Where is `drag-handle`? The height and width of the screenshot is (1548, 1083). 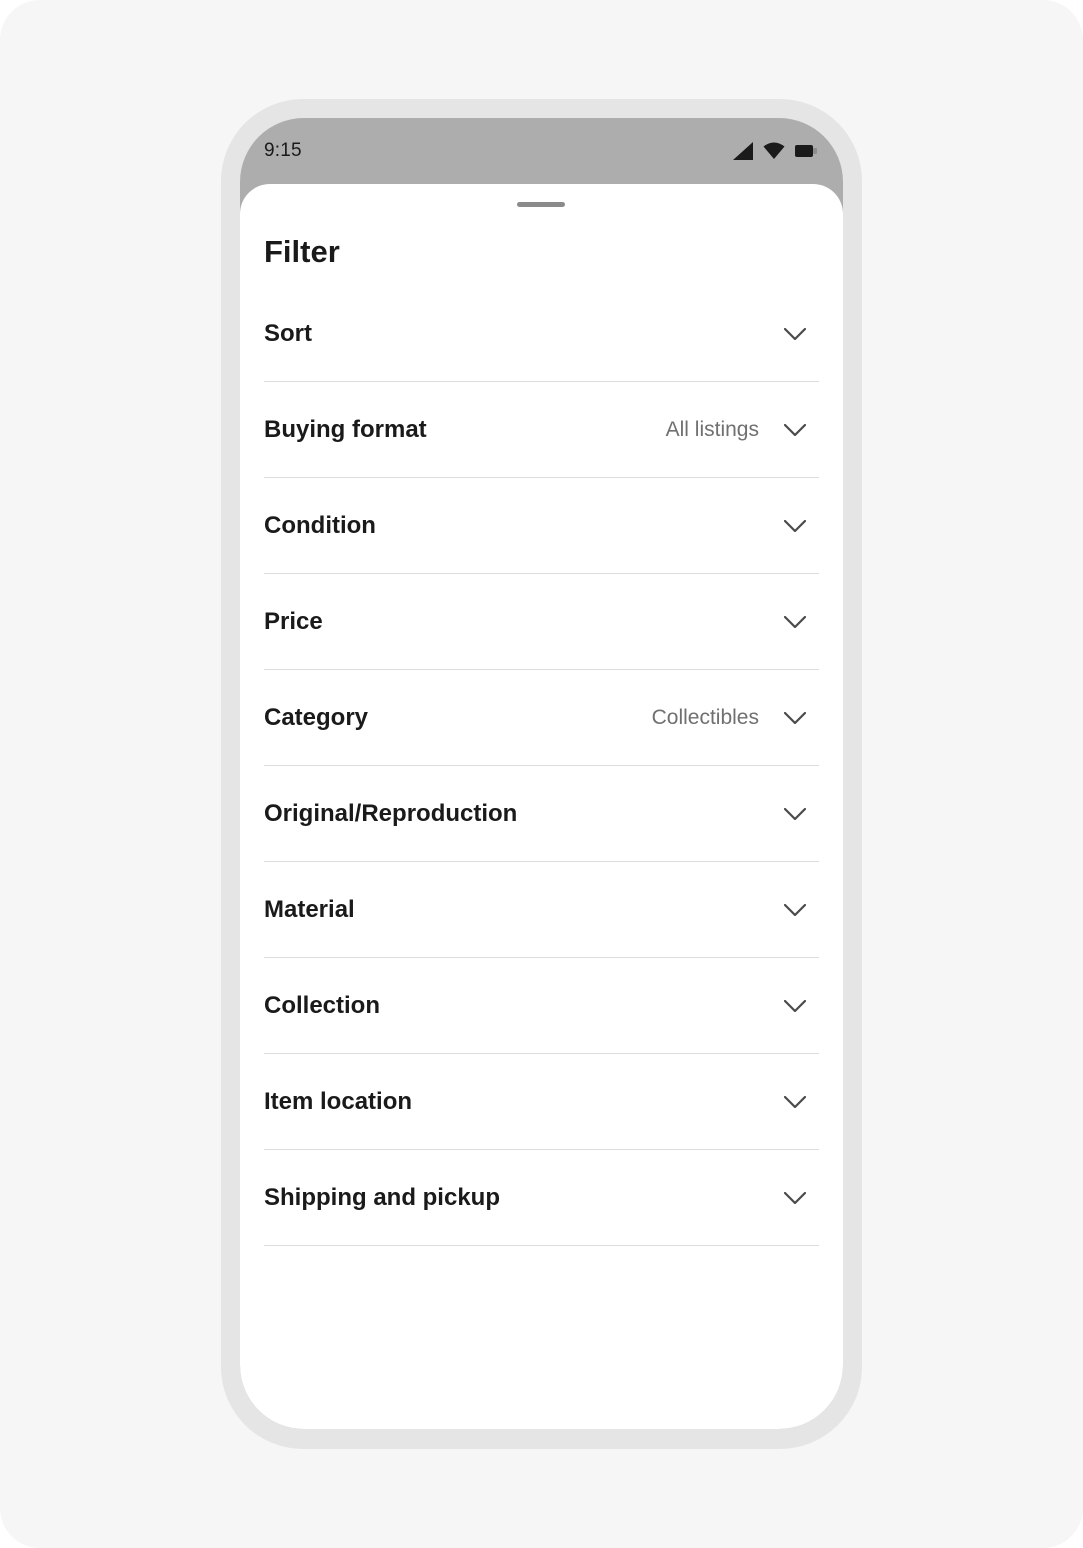 drag-handle is located at coordinates (541, 204).